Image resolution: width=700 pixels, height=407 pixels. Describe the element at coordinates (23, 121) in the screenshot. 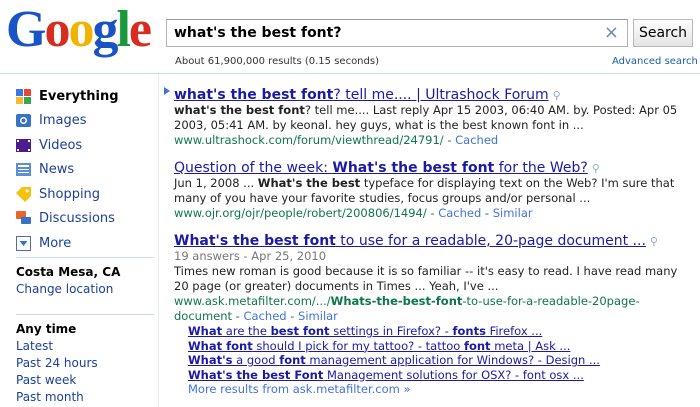

I see `images-icon` at that location.